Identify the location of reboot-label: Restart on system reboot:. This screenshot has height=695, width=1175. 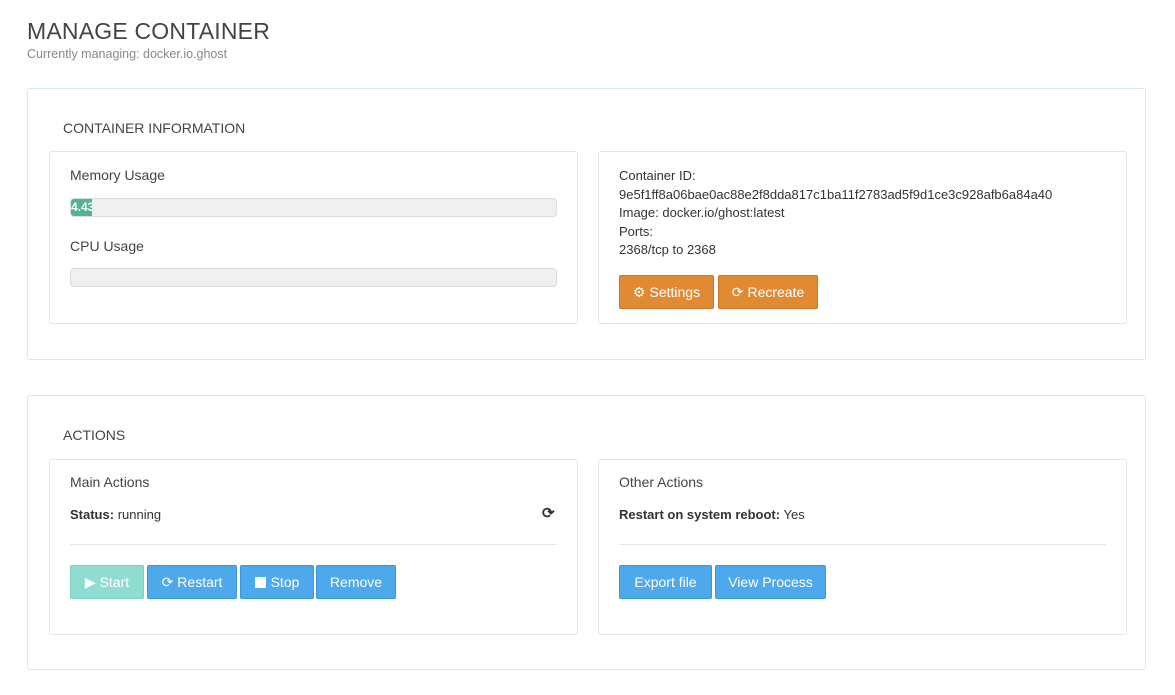
(700, 514).